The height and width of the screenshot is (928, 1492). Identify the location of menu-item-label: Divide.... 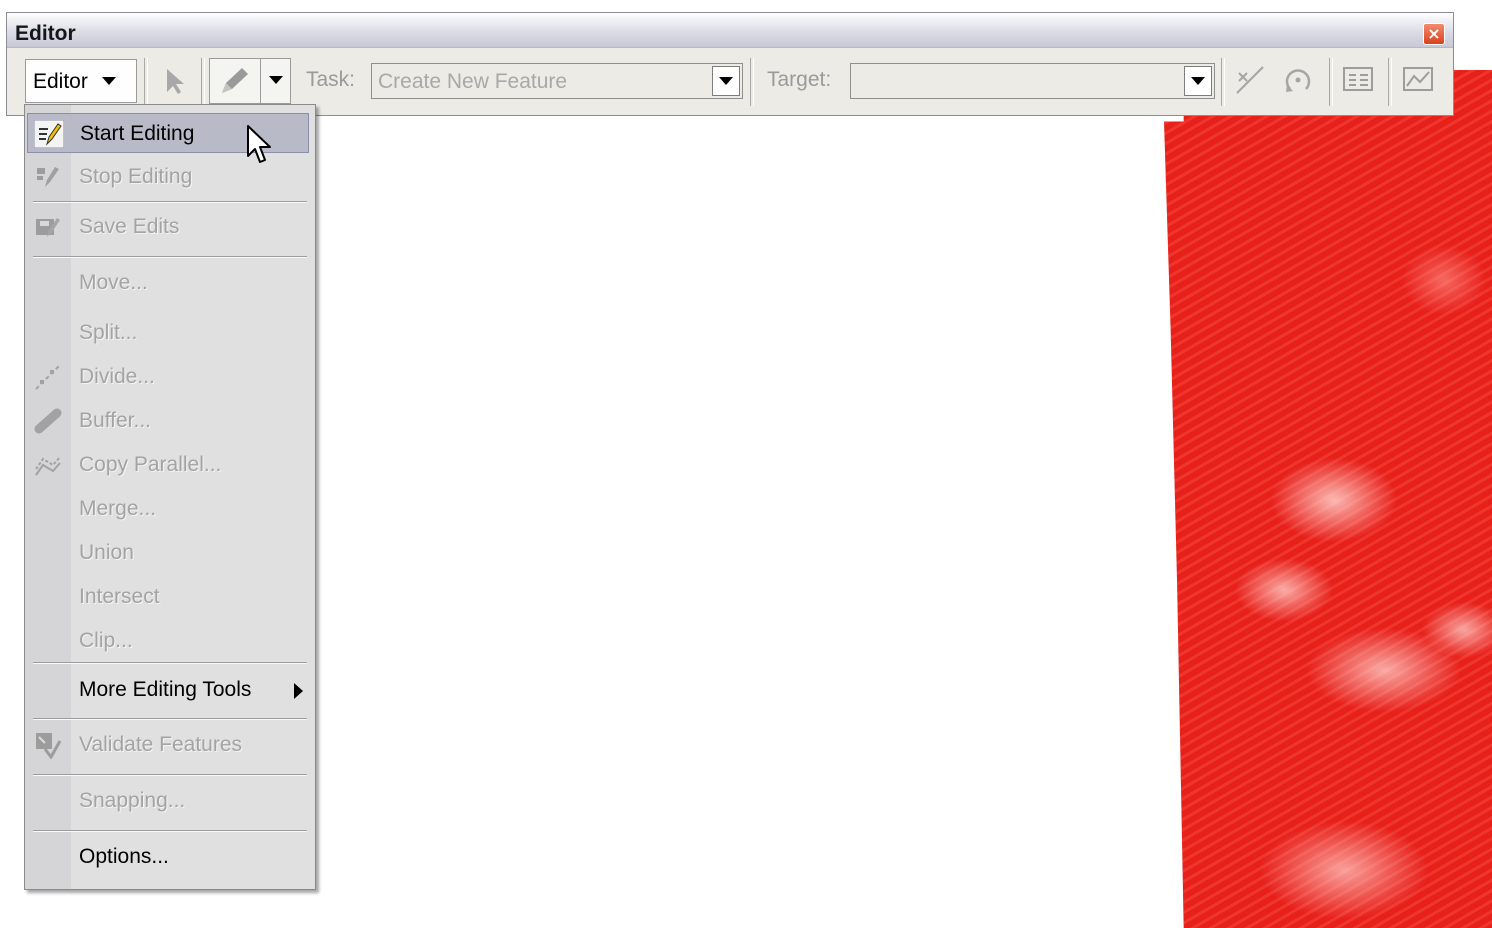
(117, 376).